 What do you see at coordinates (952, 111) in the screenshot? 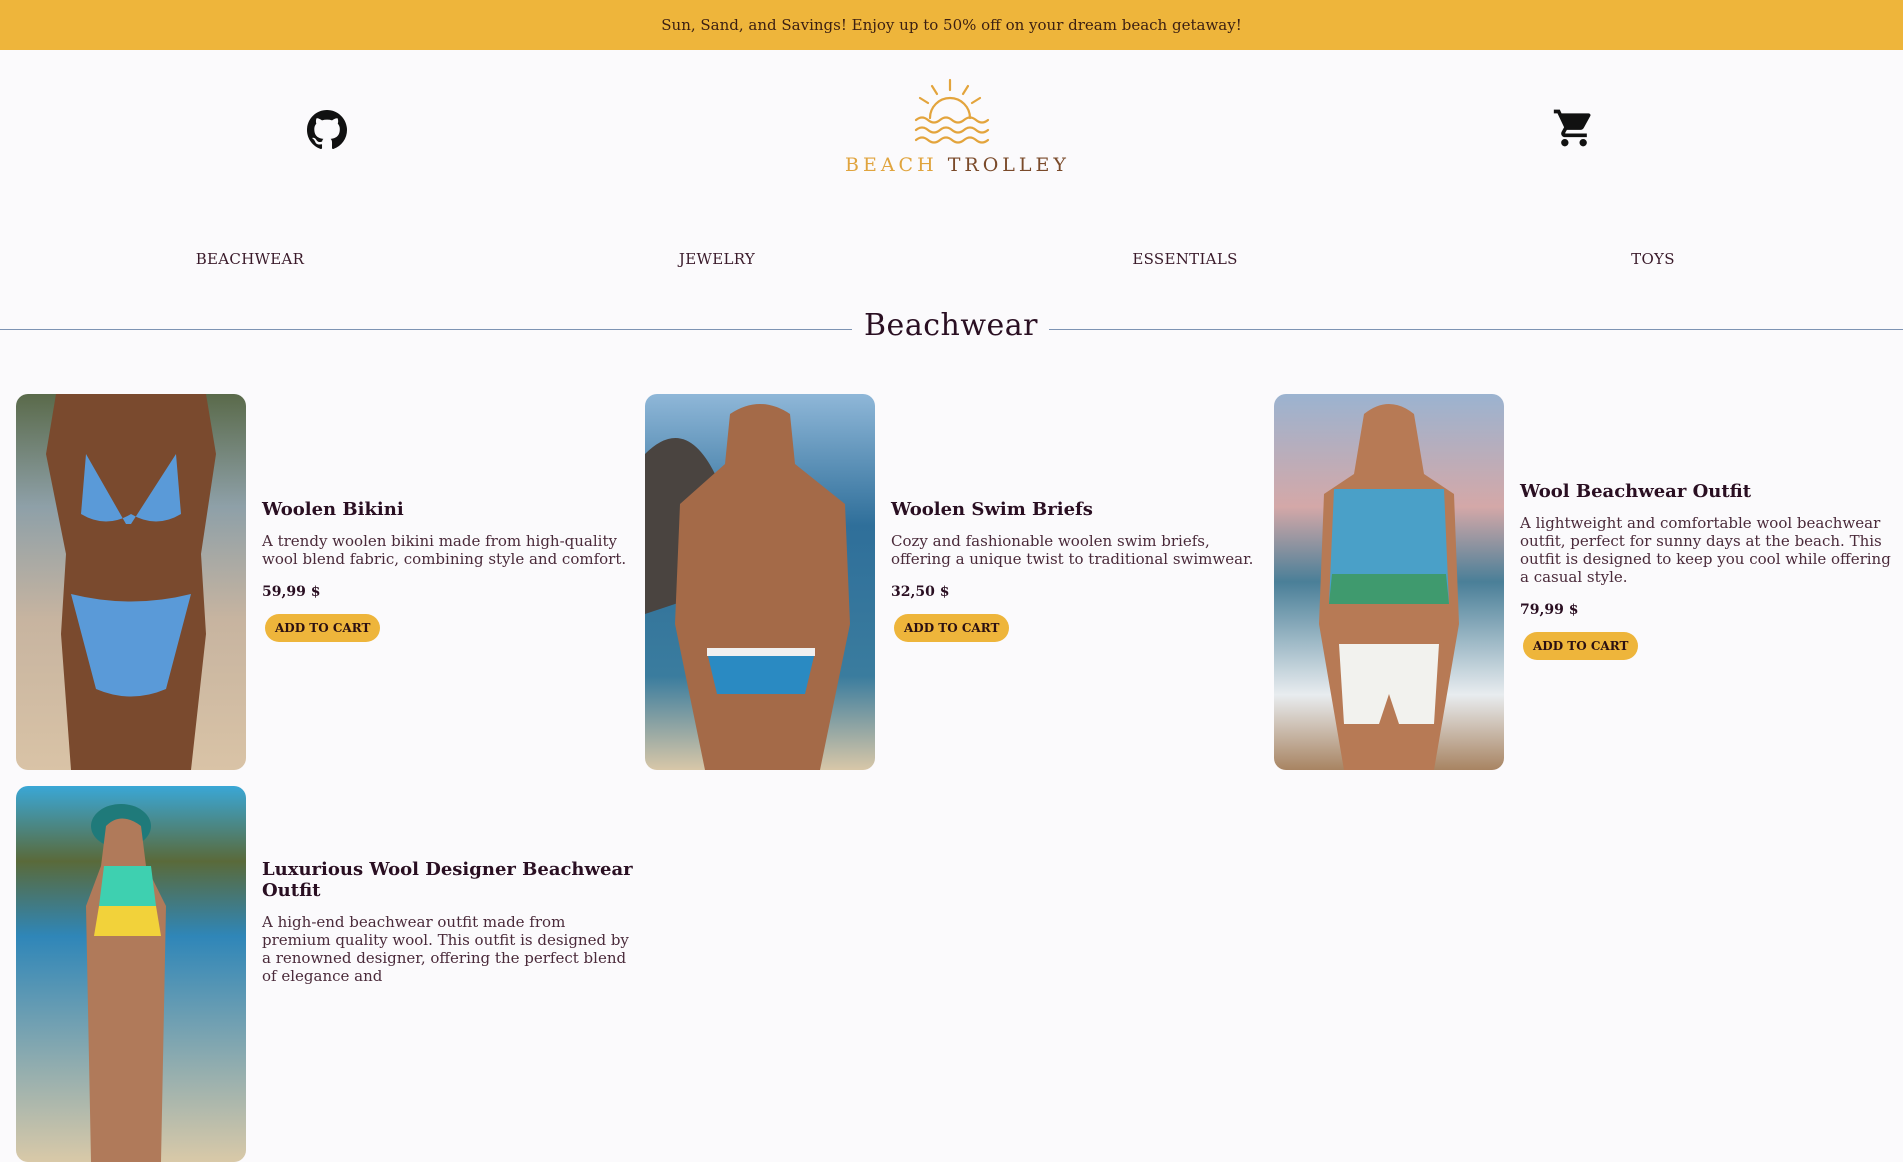
I see `sun-waves-logo-icon` at bounding box center [952, 111].